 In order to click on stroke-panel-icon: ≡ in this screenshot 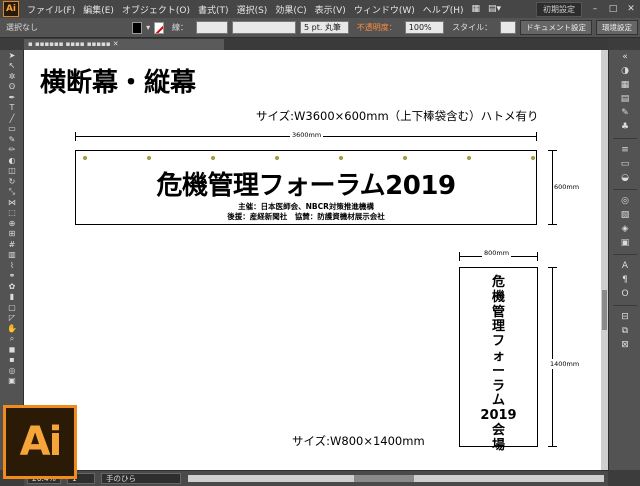, I will do `click(624, 150)`.